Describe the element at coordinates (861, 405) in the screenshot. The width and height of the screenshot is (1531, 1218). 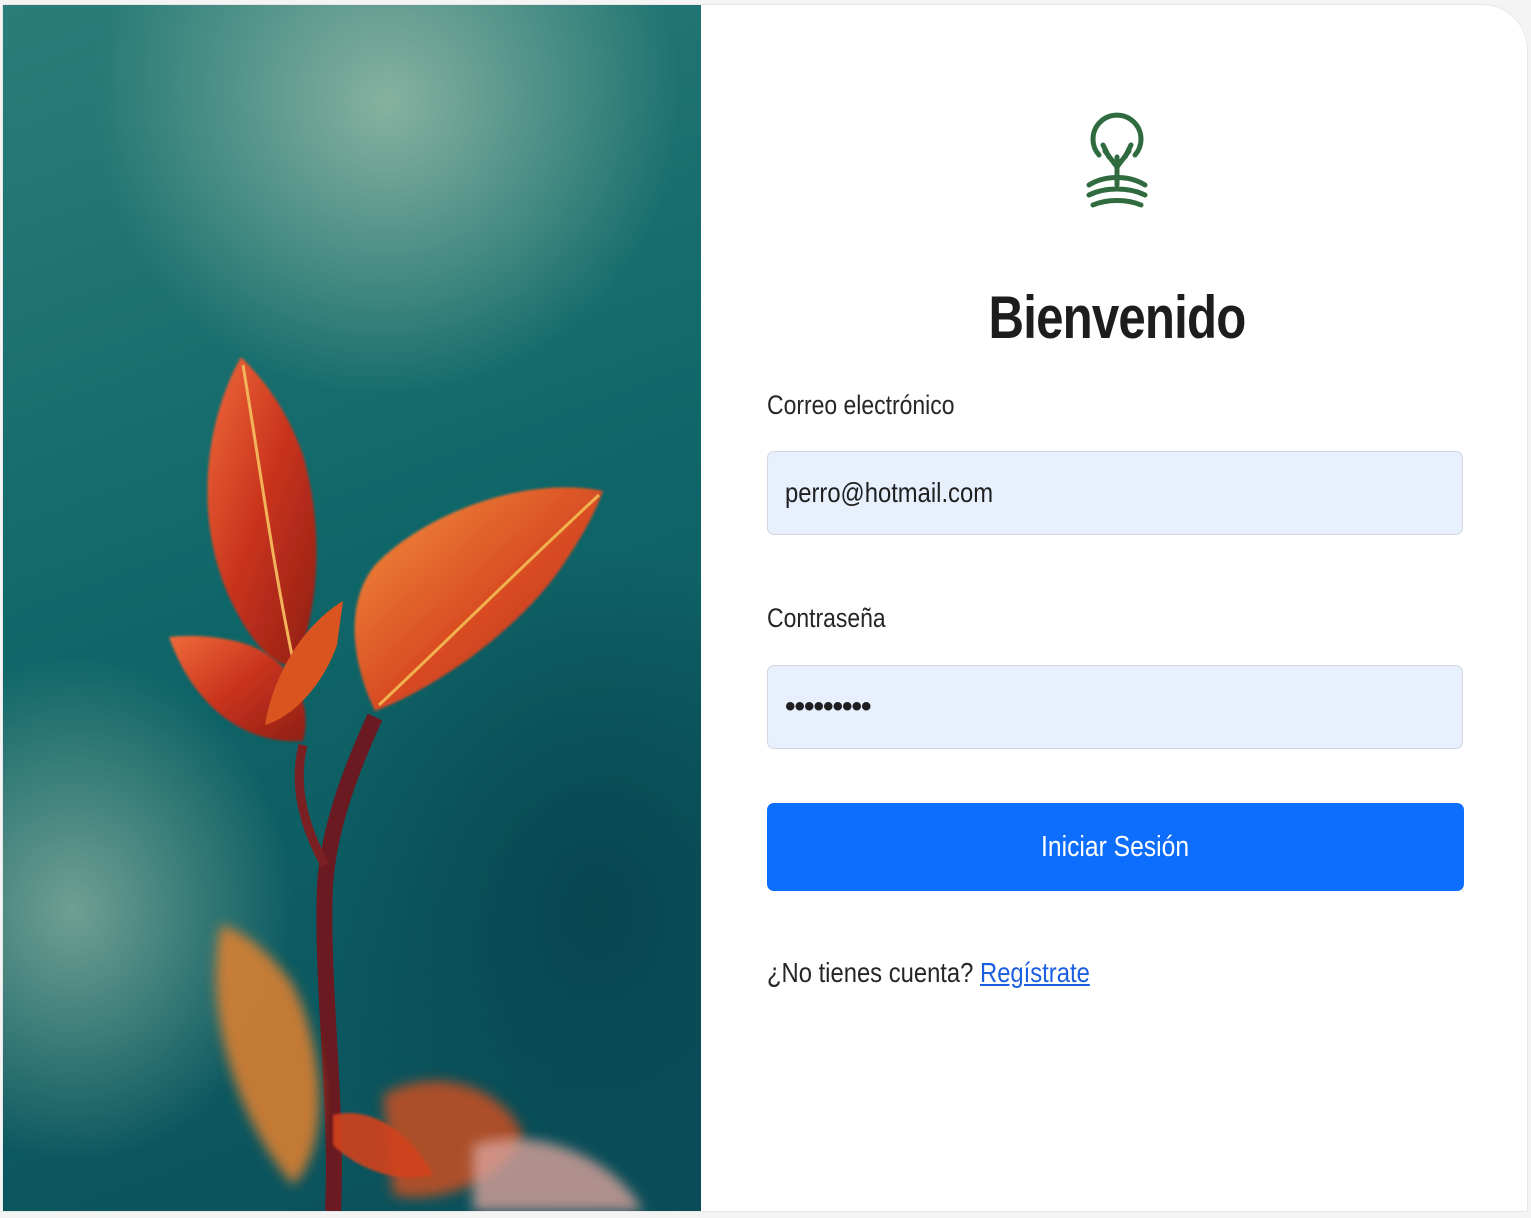
I see `email-label: Correo electrónico` at that location.